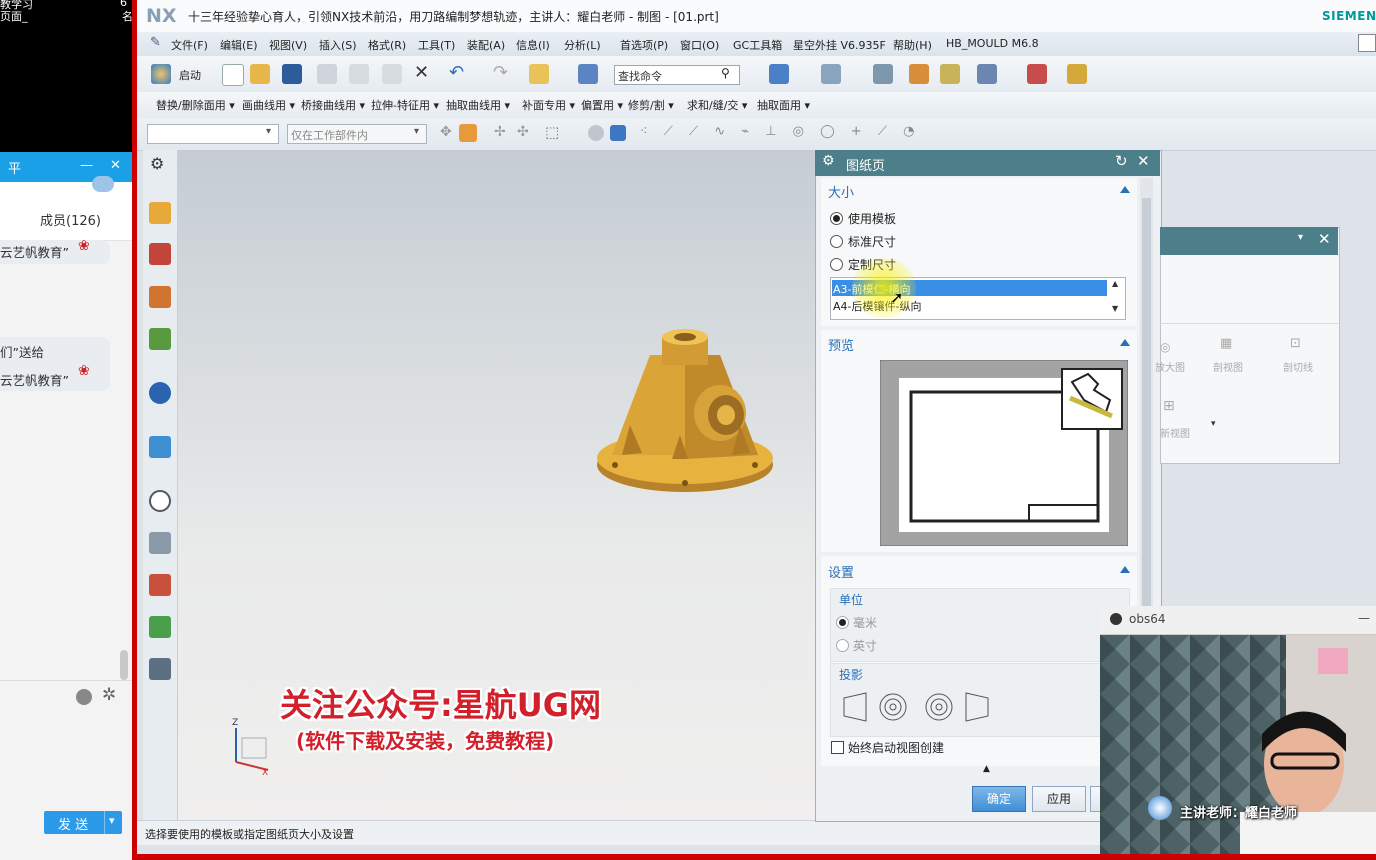 The height and width of the screenshot is (860, 1376). Describe the element at coordinates (160, 393) in the screenshot. I see `web-browser-icon` at that location.